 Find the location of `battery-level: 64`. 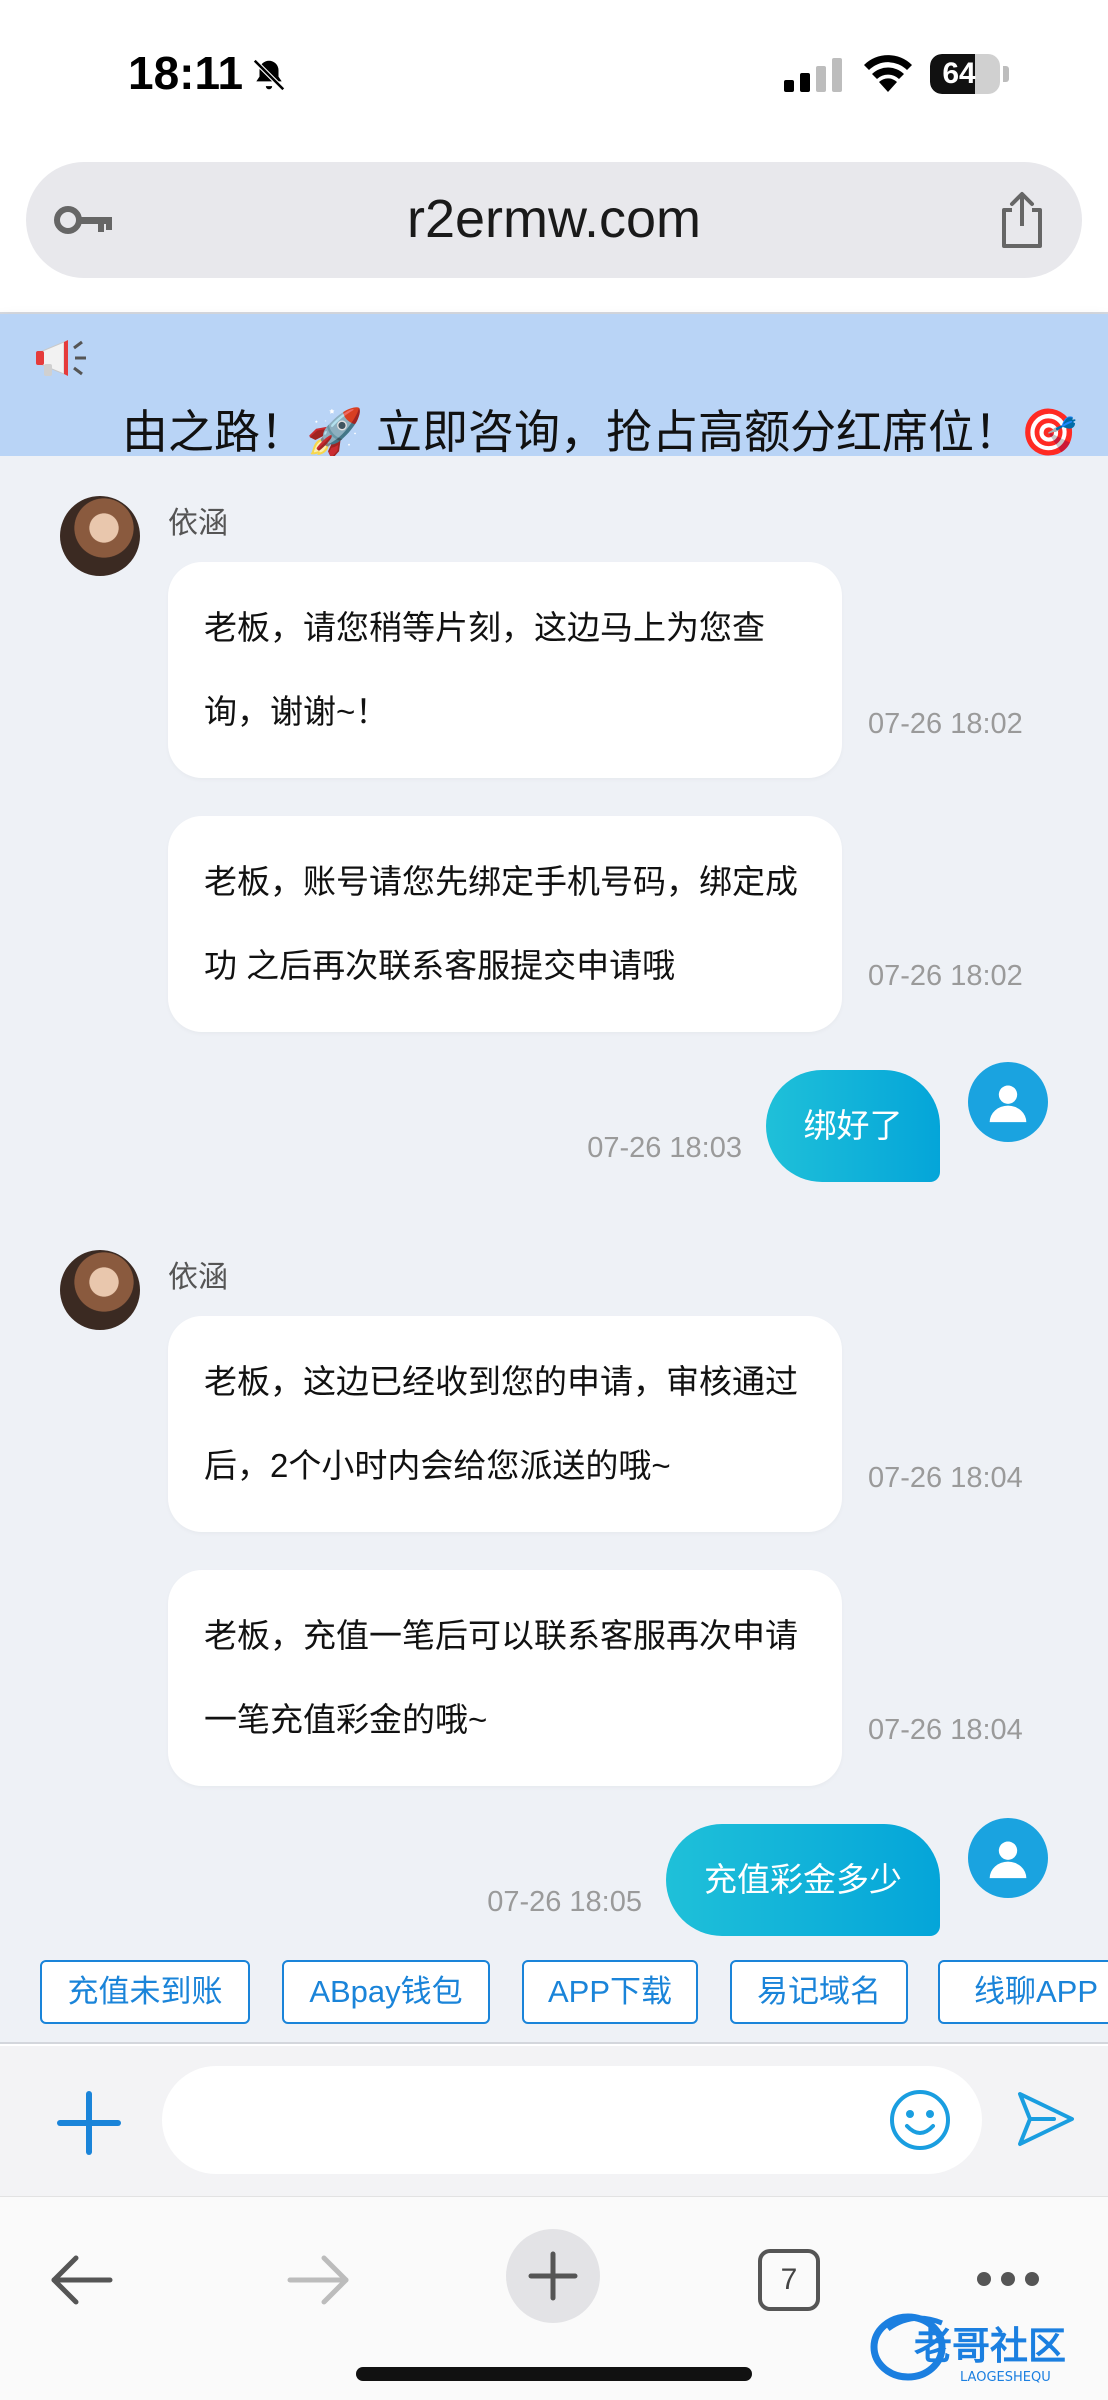

battery-level: 64 is located at coordinates (959, 73).